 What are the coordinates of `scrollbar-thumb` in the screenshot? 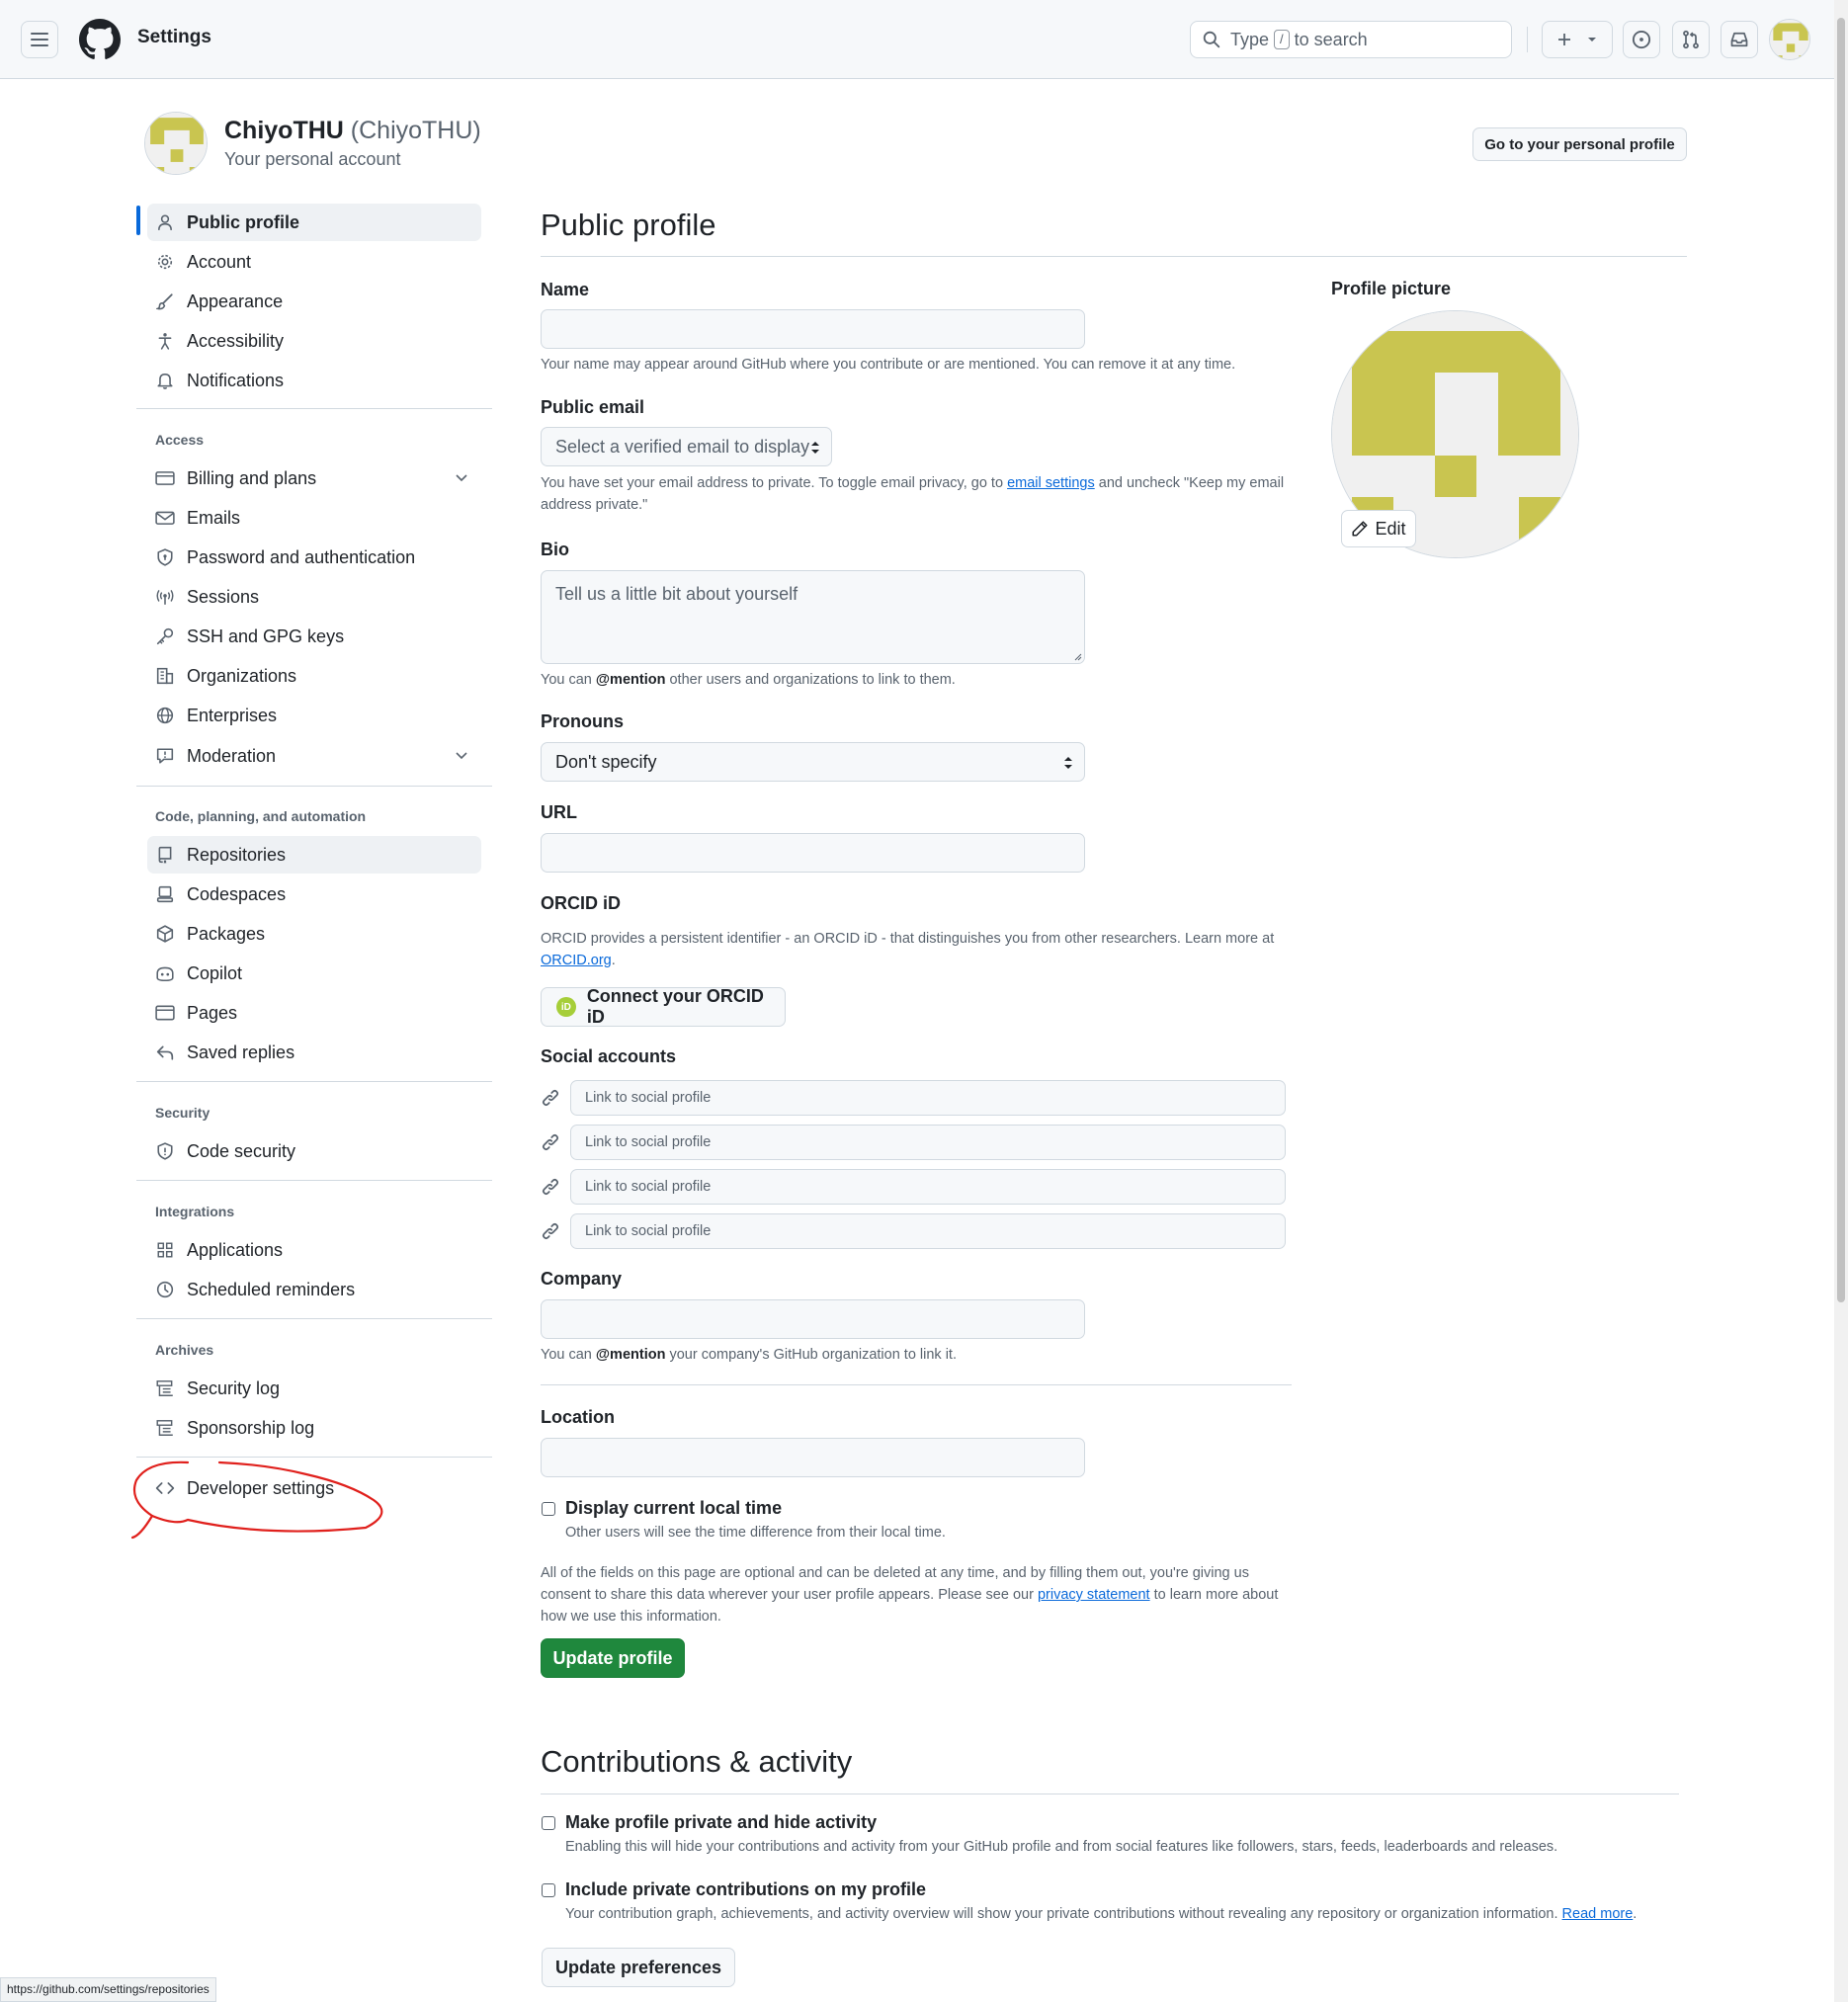 It's located at (1841, 660).